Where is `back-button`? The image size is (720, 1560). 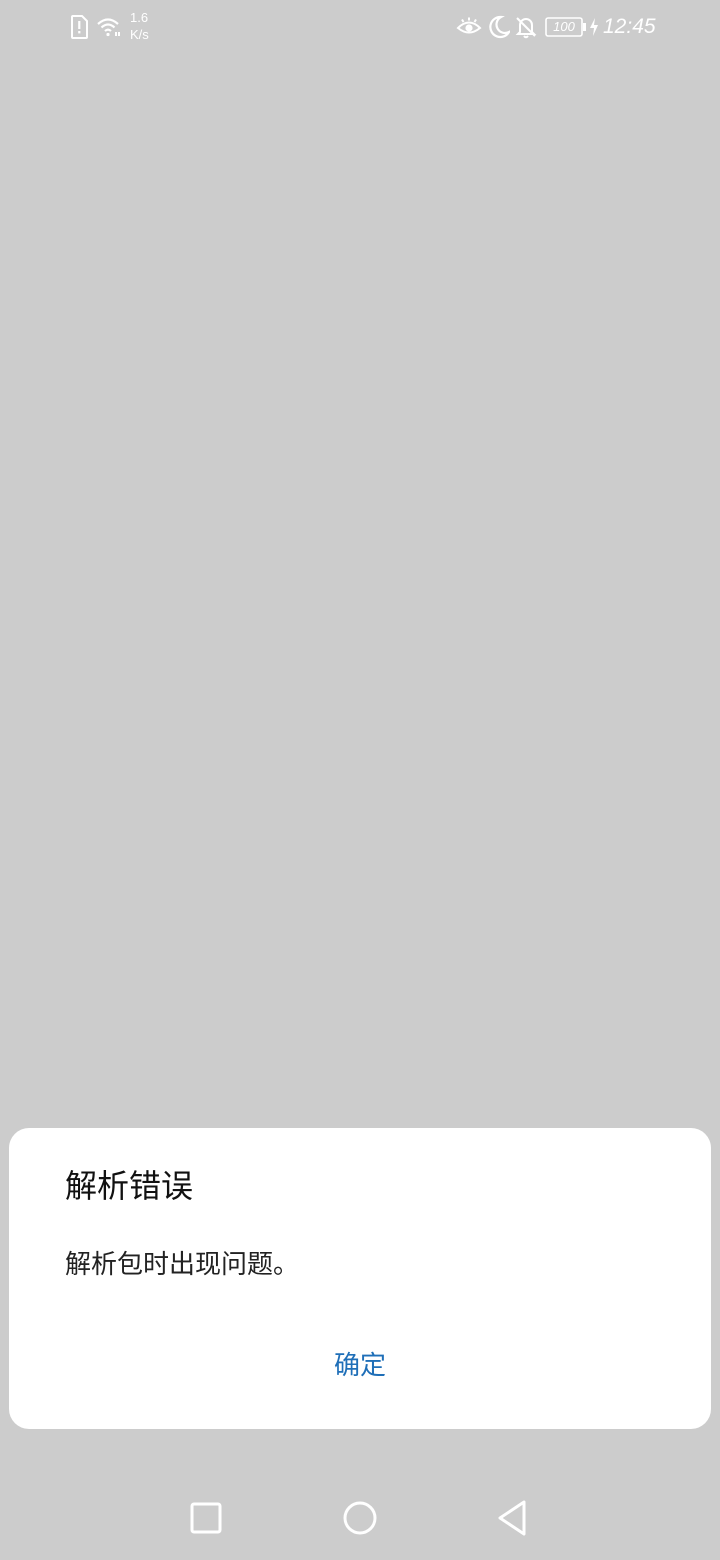 back-button is located at coordinates (512, 1518).